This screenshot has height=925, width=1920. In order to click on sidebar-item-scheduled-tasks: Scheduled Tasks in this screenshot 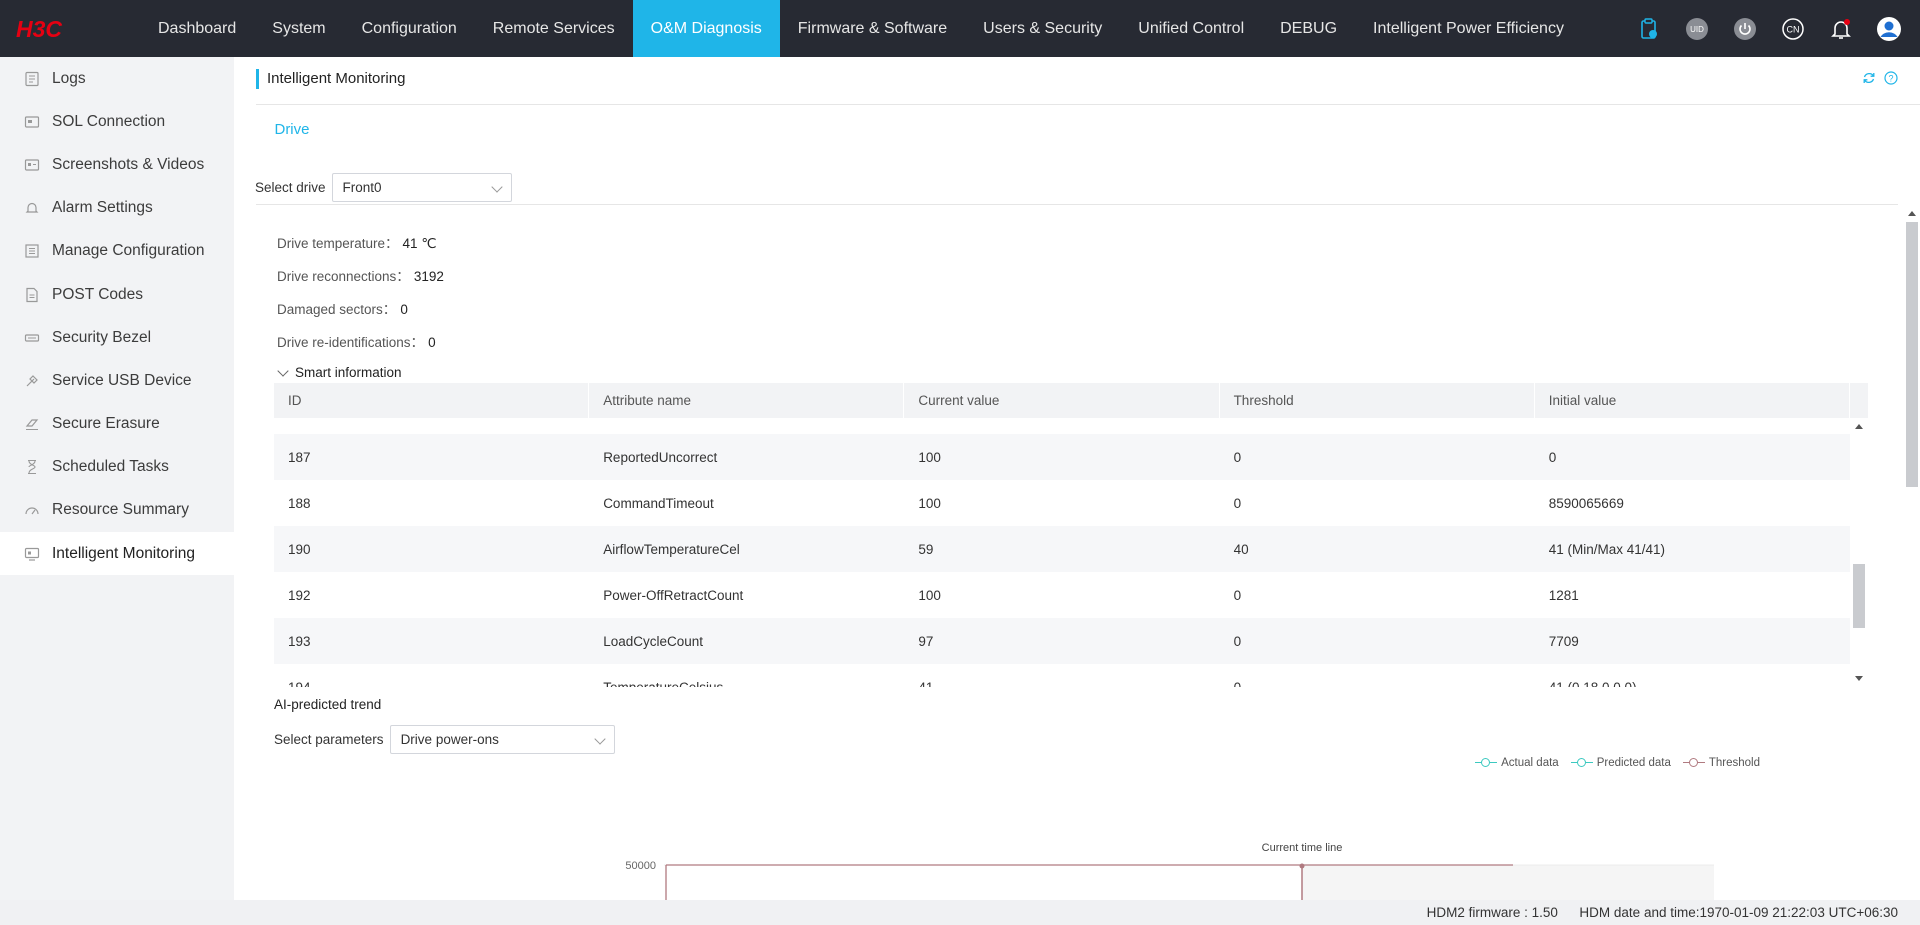, I will do `click(117, 467)`.